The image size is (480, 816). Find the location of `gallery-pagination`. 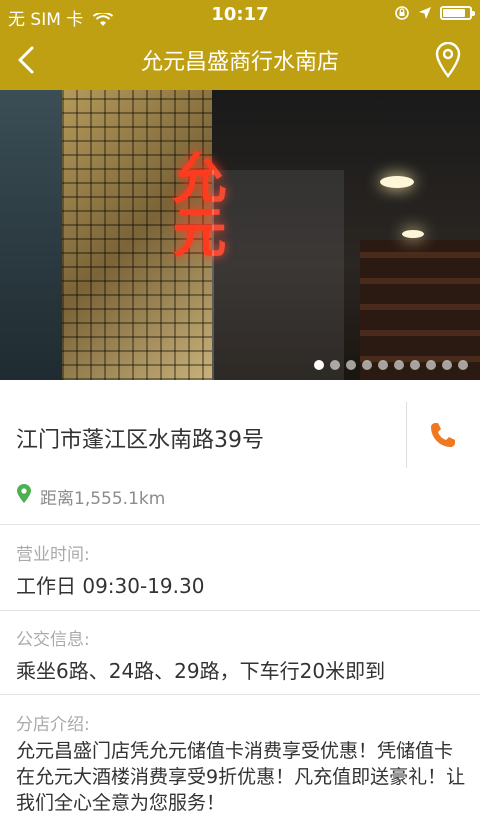

gallery-pagination is located at coordinates (391, 365).